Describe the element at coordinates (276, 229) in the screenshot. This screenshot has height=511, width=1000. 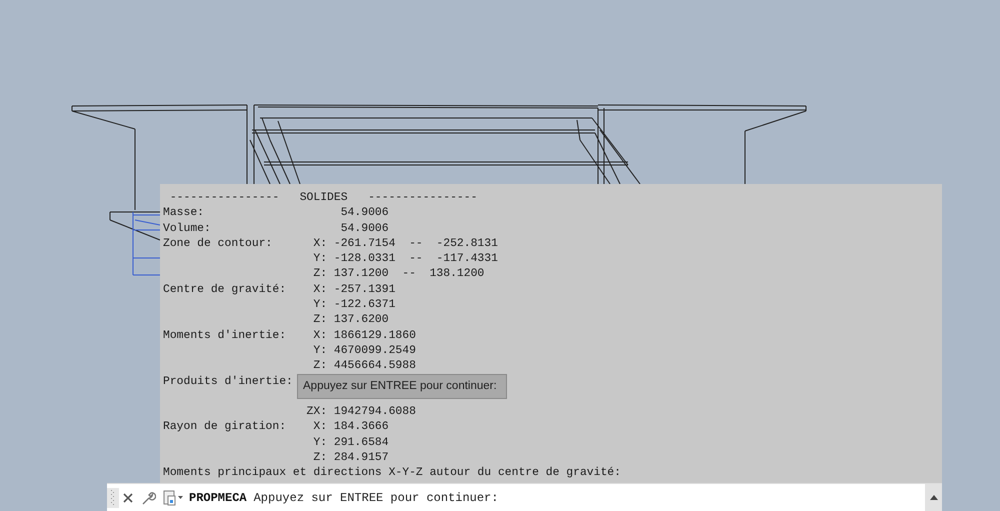
I see `history-line: Volume: 54.9006` at that location.